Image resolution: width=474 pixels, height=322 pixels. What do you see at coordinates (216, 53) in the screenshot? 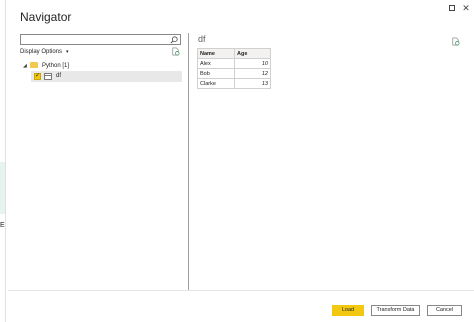
I see `column-header-name: Name` at bounding box center [216, 53].